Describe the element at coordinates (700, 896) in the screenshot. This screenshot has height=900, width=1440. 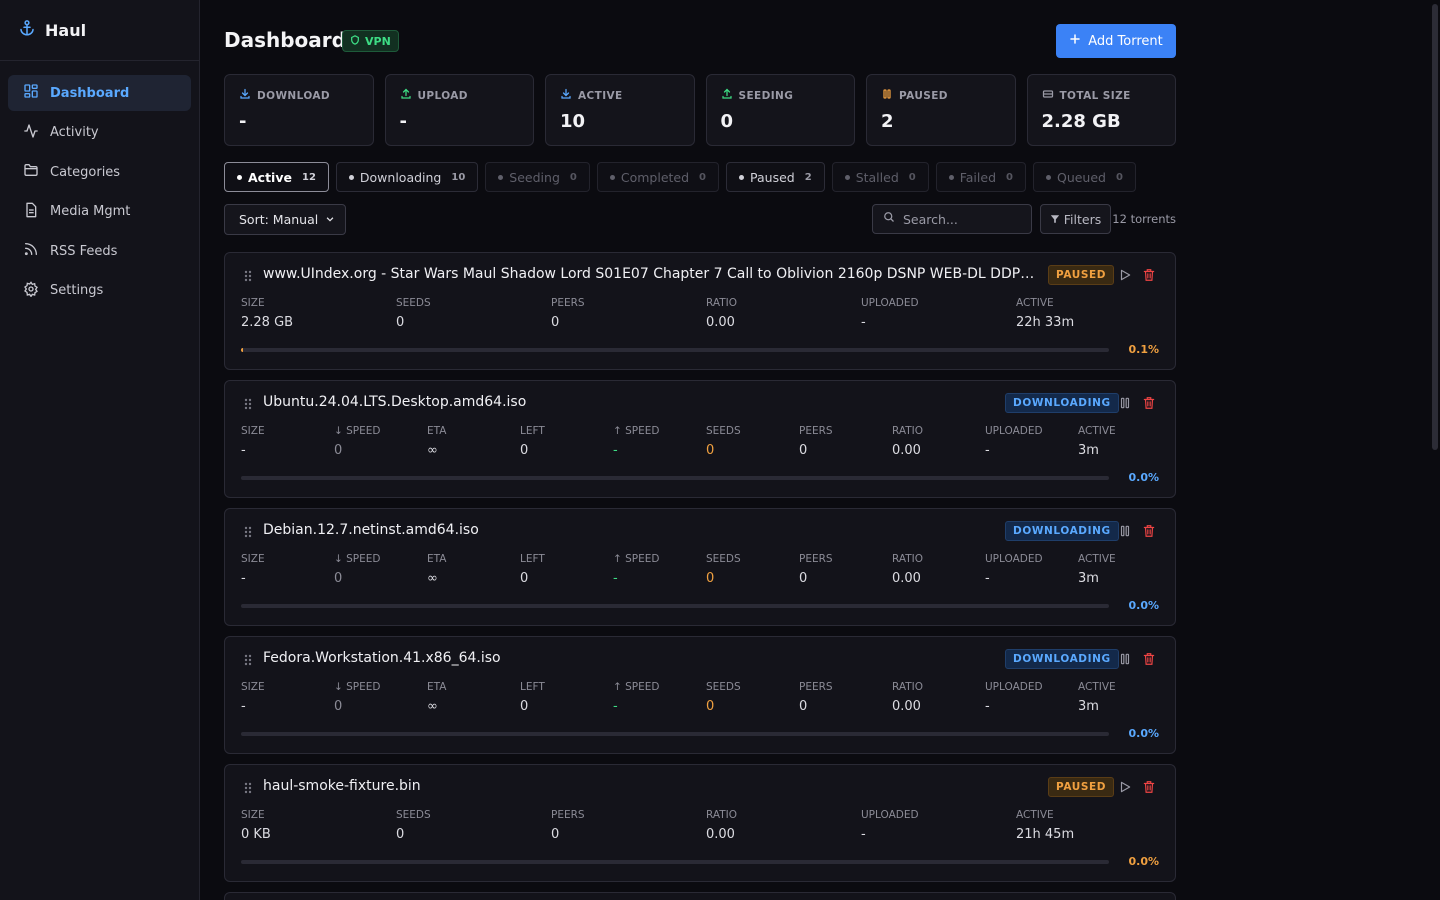
I see `torrent-card` at that location.